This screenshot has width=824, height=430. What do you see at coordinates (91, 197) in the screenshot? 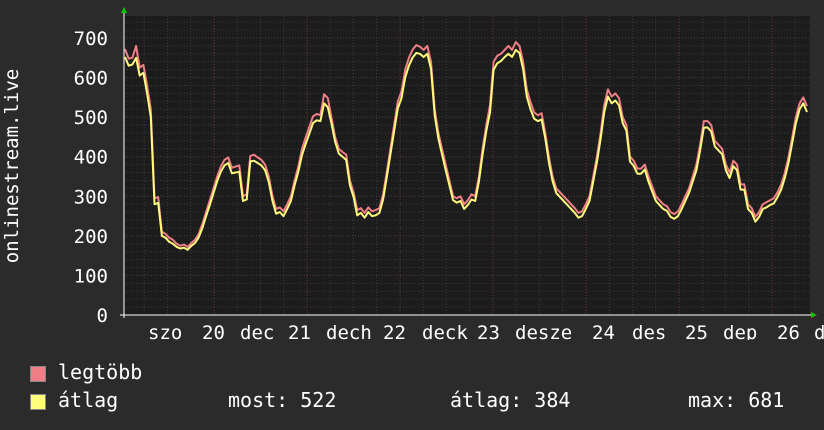
I see `y-tick-label: 300` at bounding box center [91, 197].